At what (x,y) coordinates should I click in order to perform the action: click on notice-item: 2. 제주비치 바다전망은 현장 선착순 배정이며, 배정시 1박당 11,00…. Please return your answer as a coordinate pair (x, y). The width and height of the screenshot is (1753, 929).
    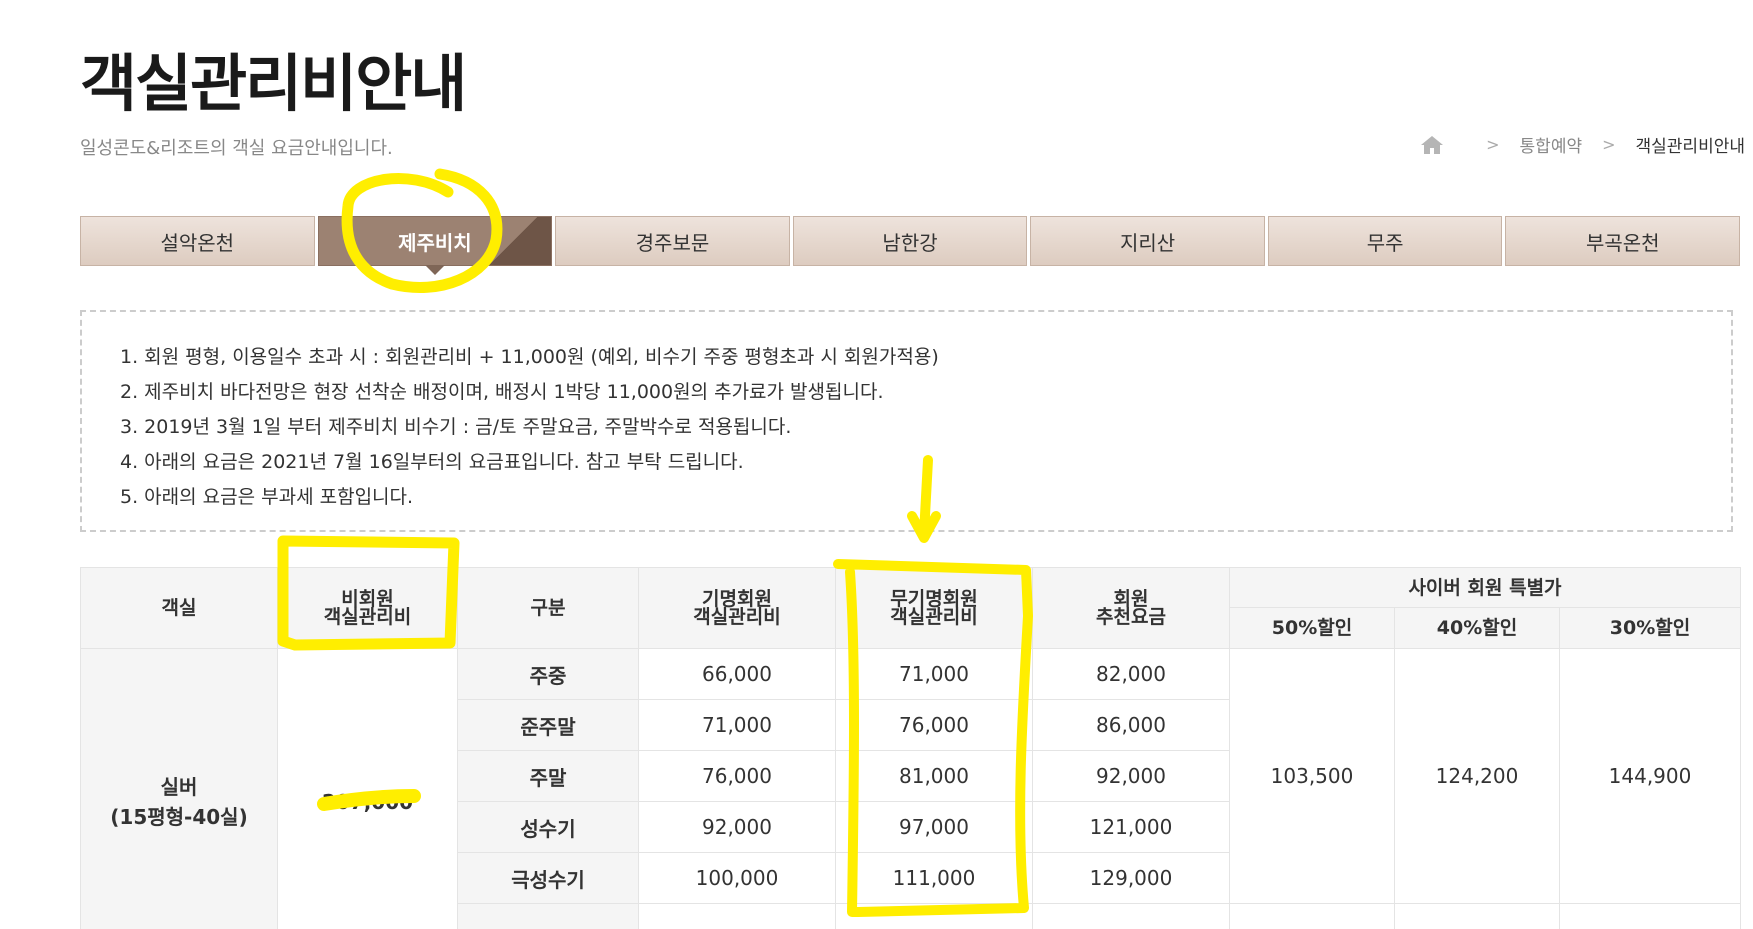
    Looking at the image, I should click on (502, 392).